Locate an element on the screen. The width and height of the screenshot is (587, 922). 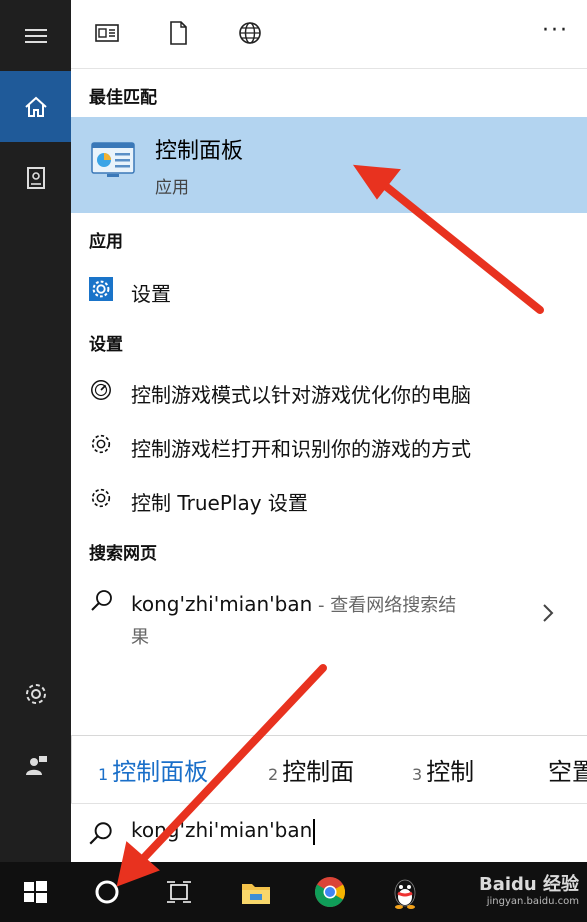
file-explorer-icon is located at coordinates (256, 894).